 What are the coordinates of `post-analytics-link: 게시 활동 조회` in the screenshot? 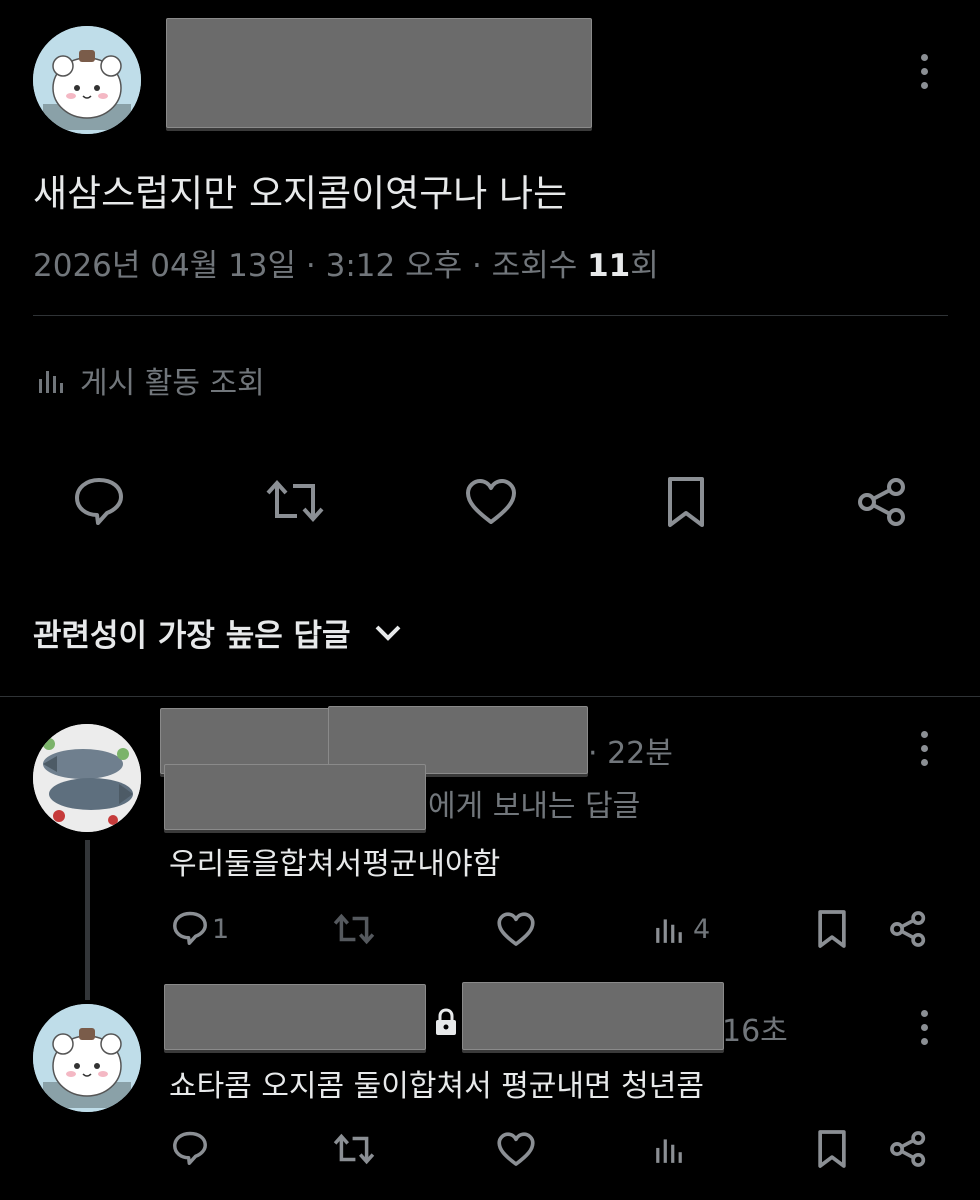 It's located at (150, 380).